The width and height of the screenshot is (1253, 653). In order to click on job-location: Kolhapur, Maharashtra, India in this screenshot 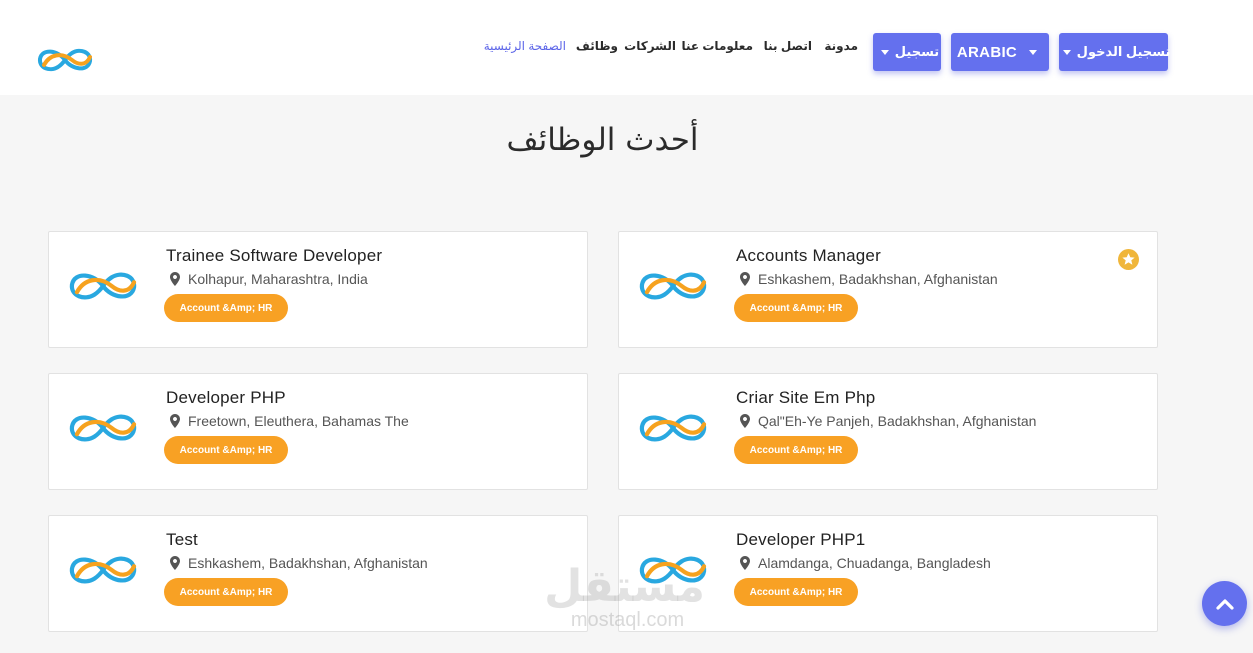, I will do `click(269, 279)`.